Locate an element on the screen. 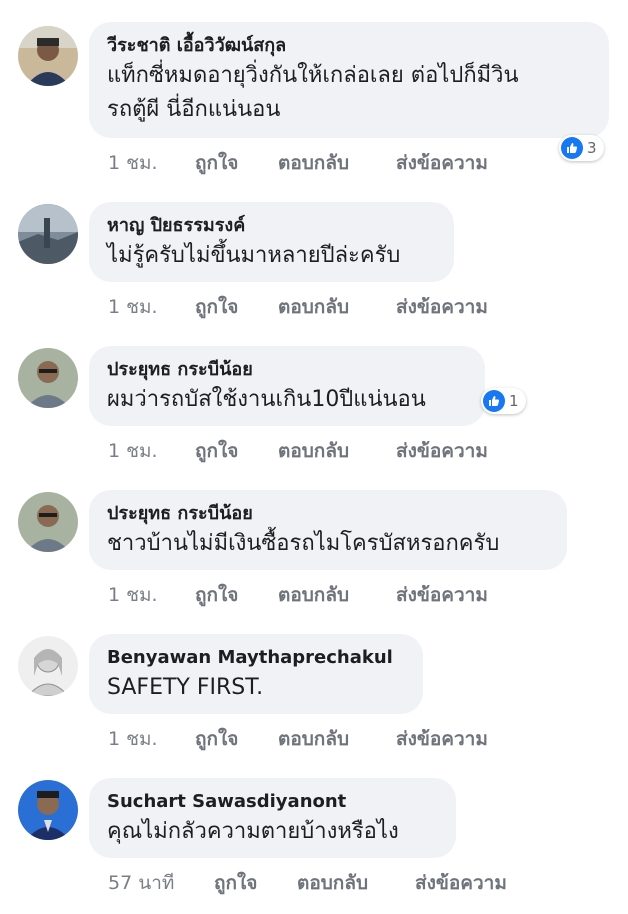  comment-text: คุณไม่กลัวความตายบ้างหรือไง is located at coordinates (253, 831).